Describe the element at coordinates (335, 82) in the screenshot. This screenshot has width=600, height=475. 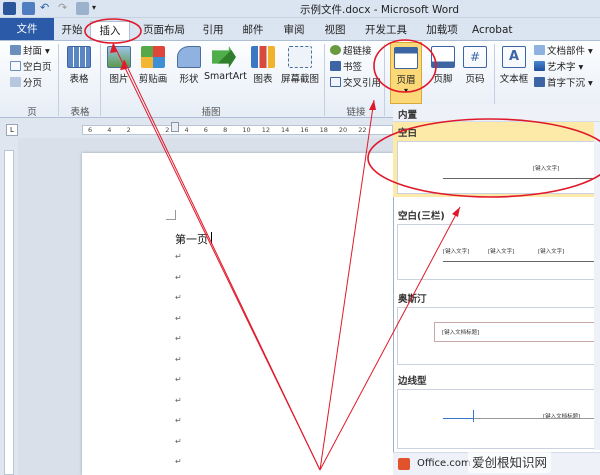
I see `cross-reference-icon` at that location.